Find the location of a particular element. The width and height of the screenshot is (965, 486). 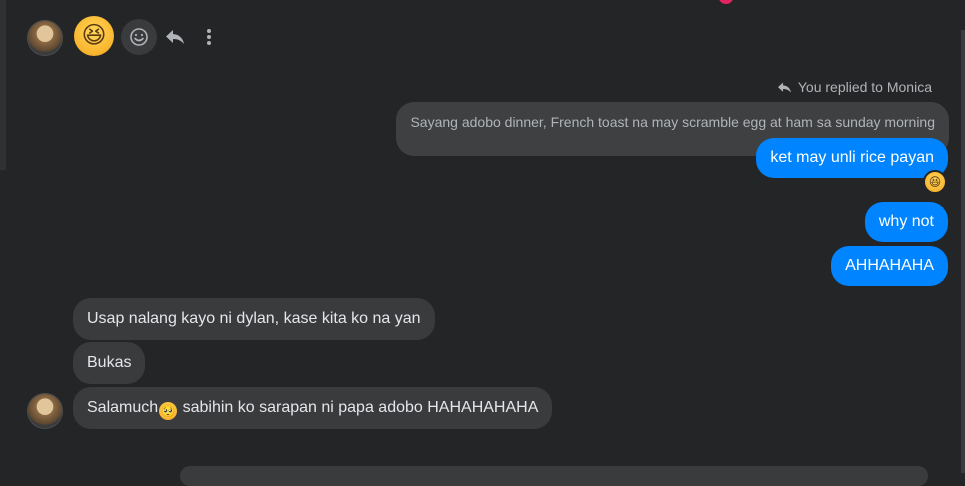

react-button is located at coordinates (139, 37).